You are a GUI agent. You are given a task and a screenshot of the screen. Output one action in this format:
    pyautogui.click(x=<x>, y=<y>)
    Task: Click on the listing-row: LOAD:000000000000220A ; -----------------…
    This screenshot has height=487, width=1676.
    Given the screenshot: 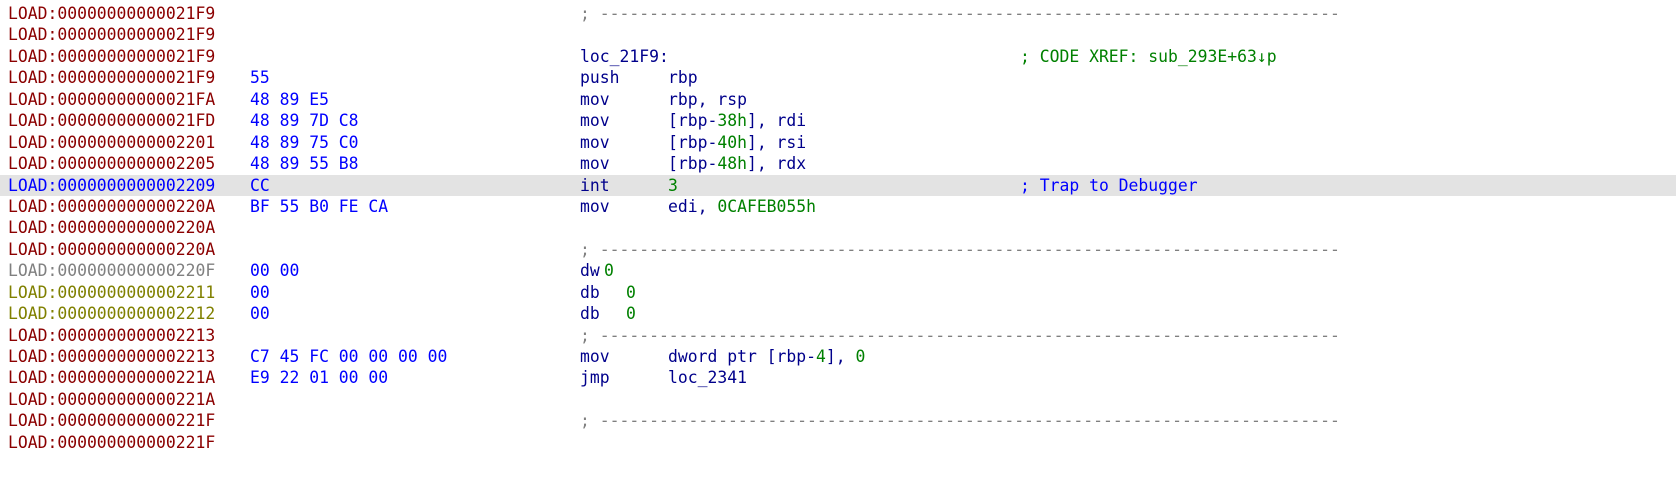 What is the action you would take?
    pyautogui.click(x=838, y=249)
    